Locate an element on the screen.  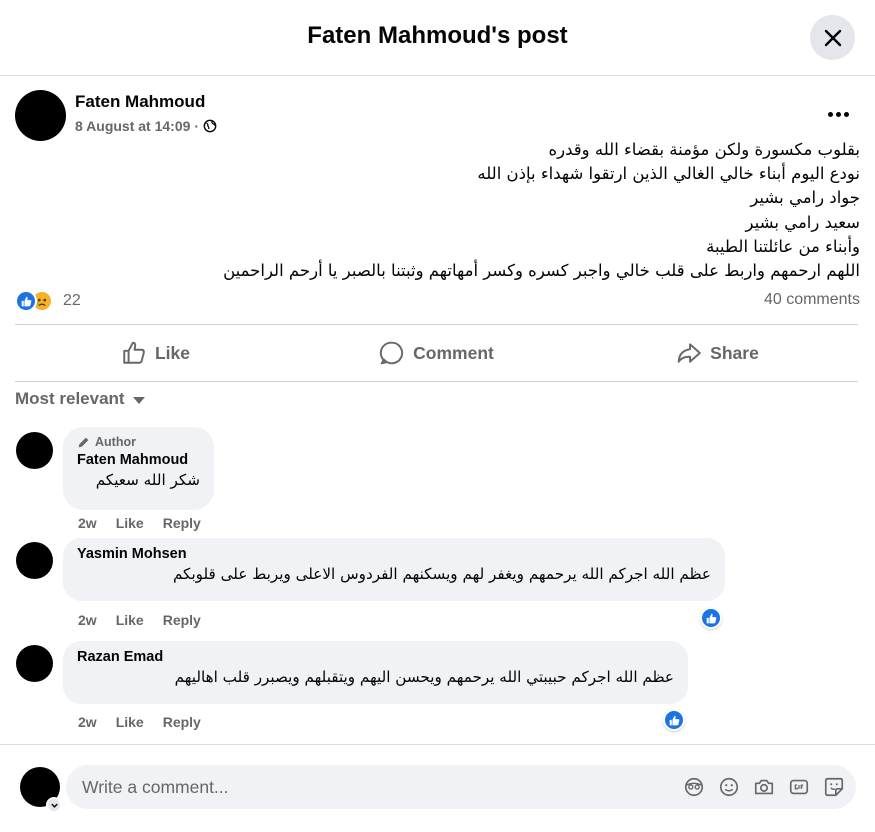
pencil-icon is located at coordinates (83, 442).